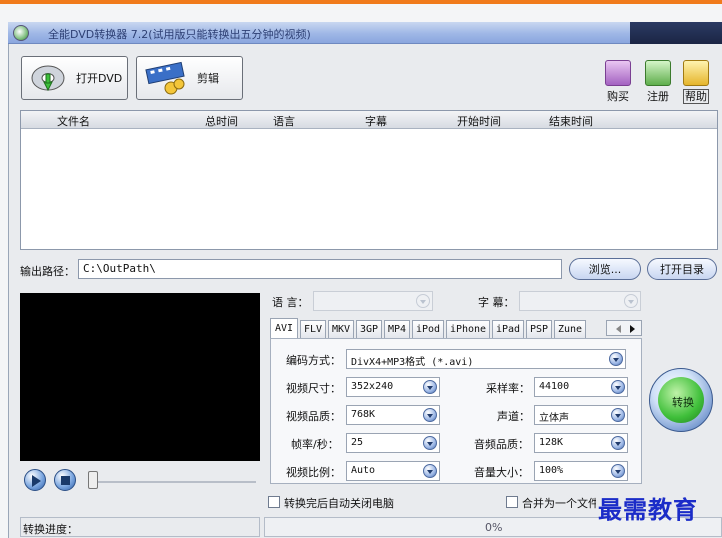 This screenshot has width=722, height=538. Describe the element at coordinates (618, 329) in the screenshot. I see `arrow-left-icon` at that location.